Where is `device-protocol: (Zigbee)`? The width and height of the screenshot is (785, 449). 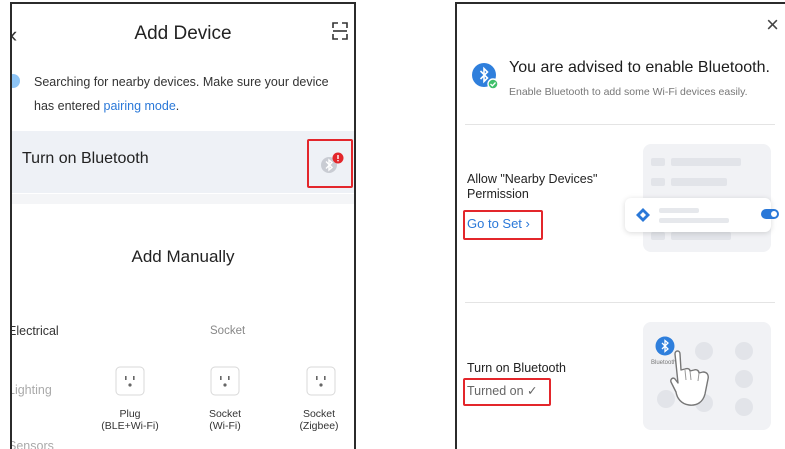
device-protocol: (Zigbee) is located at coordinates (319, 426).